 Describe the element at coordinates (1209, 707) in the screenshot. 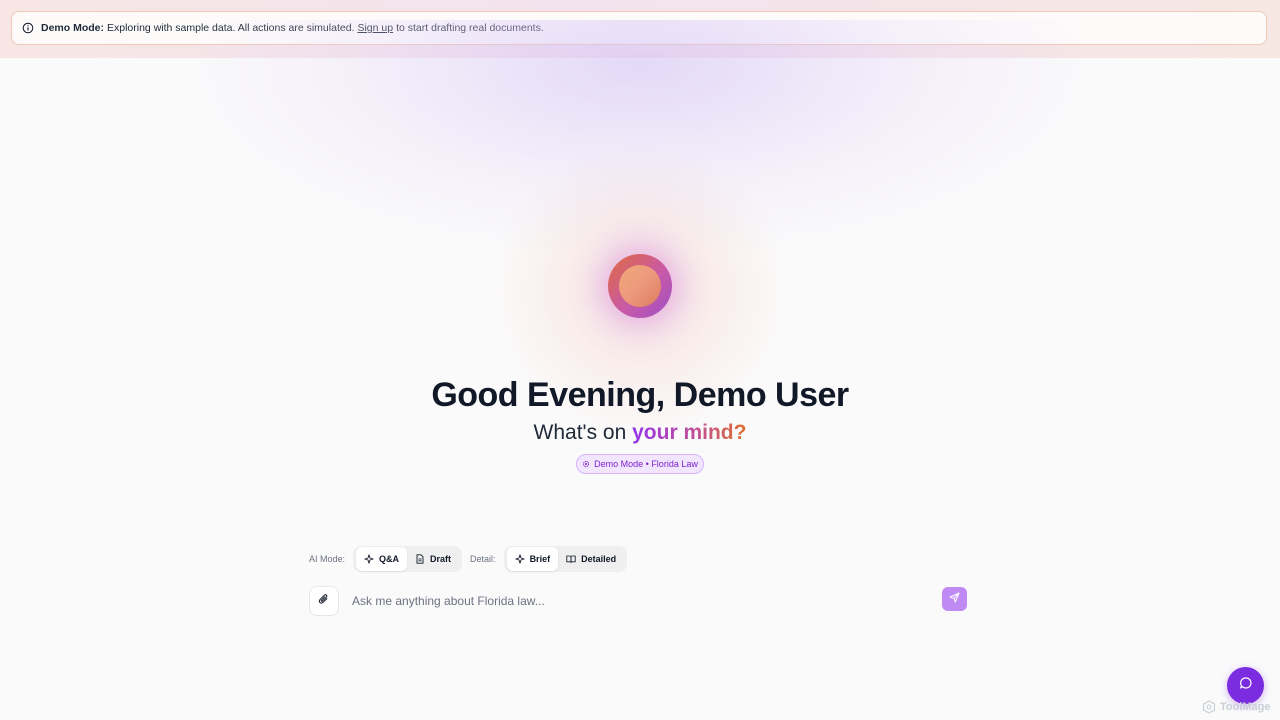

I see `toolmage-logo-icon` at that location.